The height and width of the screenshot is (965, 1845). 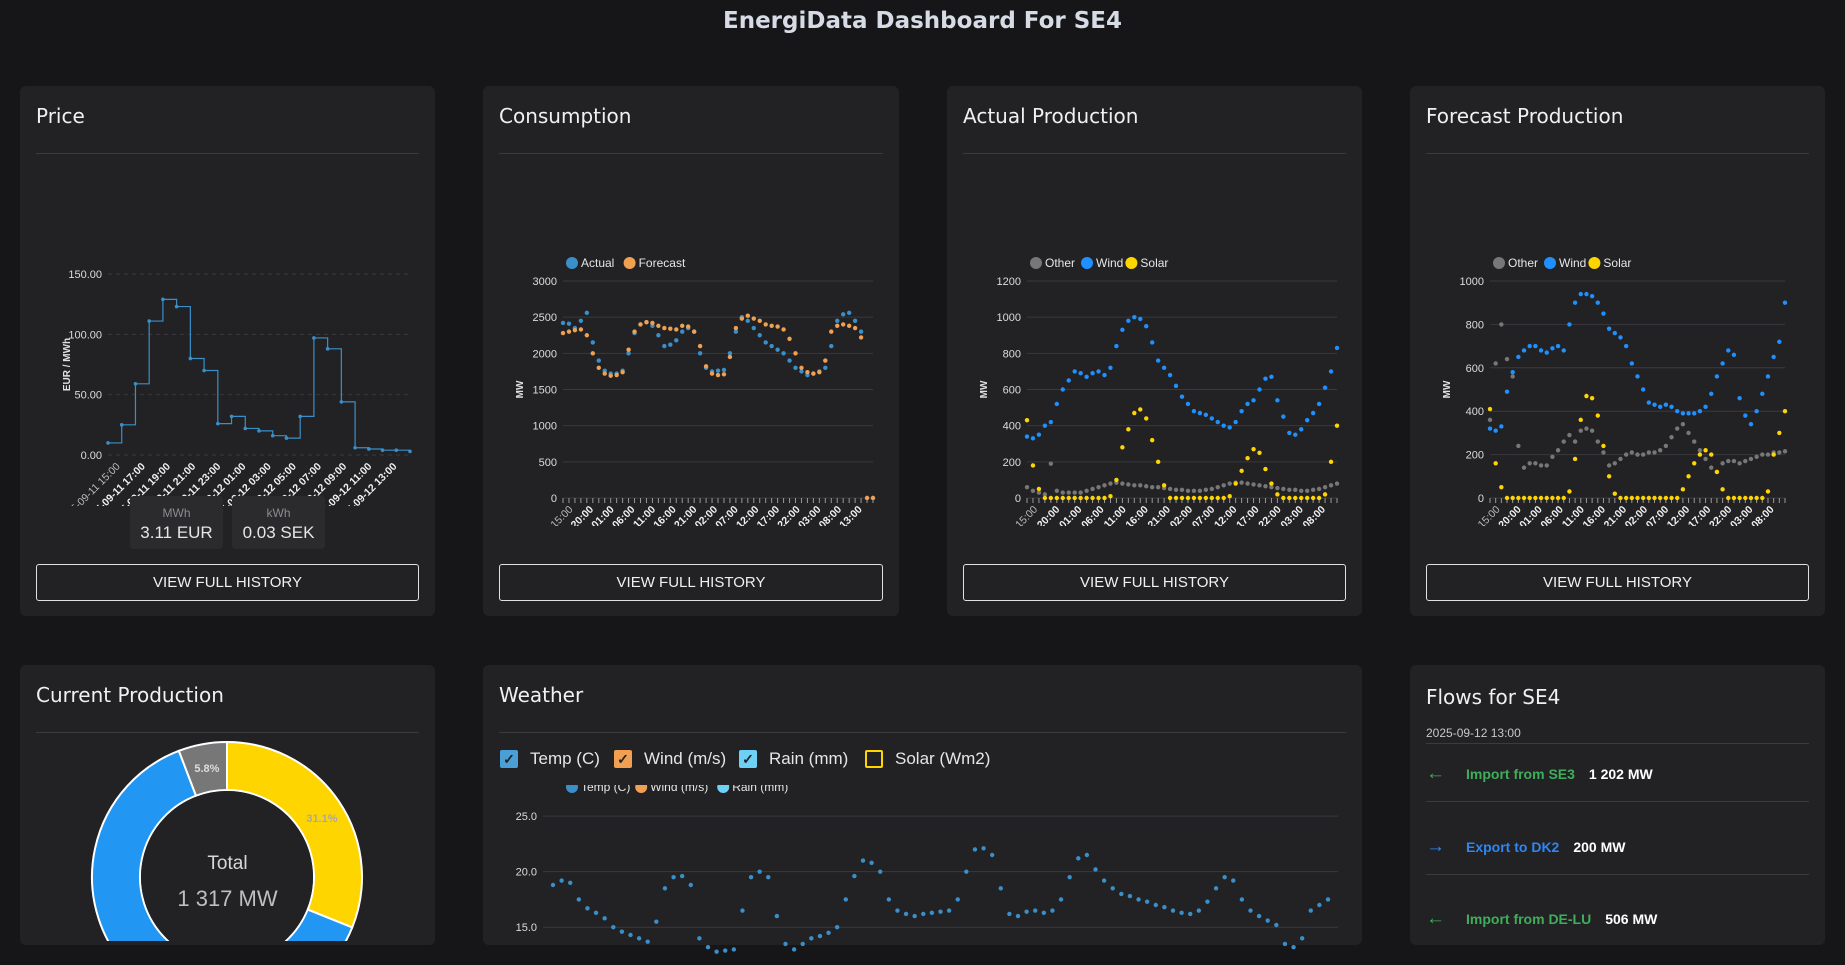 I want to click on arrow-left-icon: ←, so click(x=1435, y=918).